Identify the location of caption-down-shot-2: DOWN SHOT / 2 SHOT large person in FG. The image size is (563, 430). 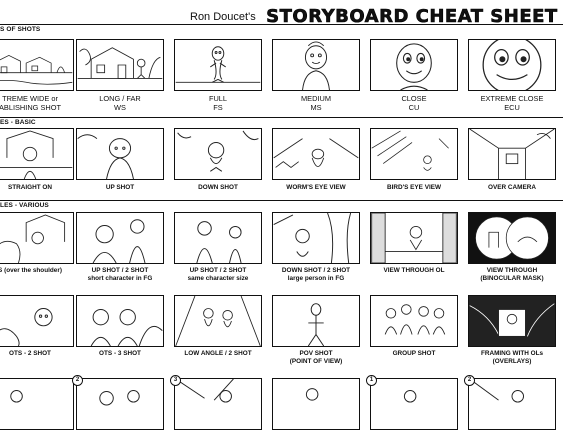
(316, 274).